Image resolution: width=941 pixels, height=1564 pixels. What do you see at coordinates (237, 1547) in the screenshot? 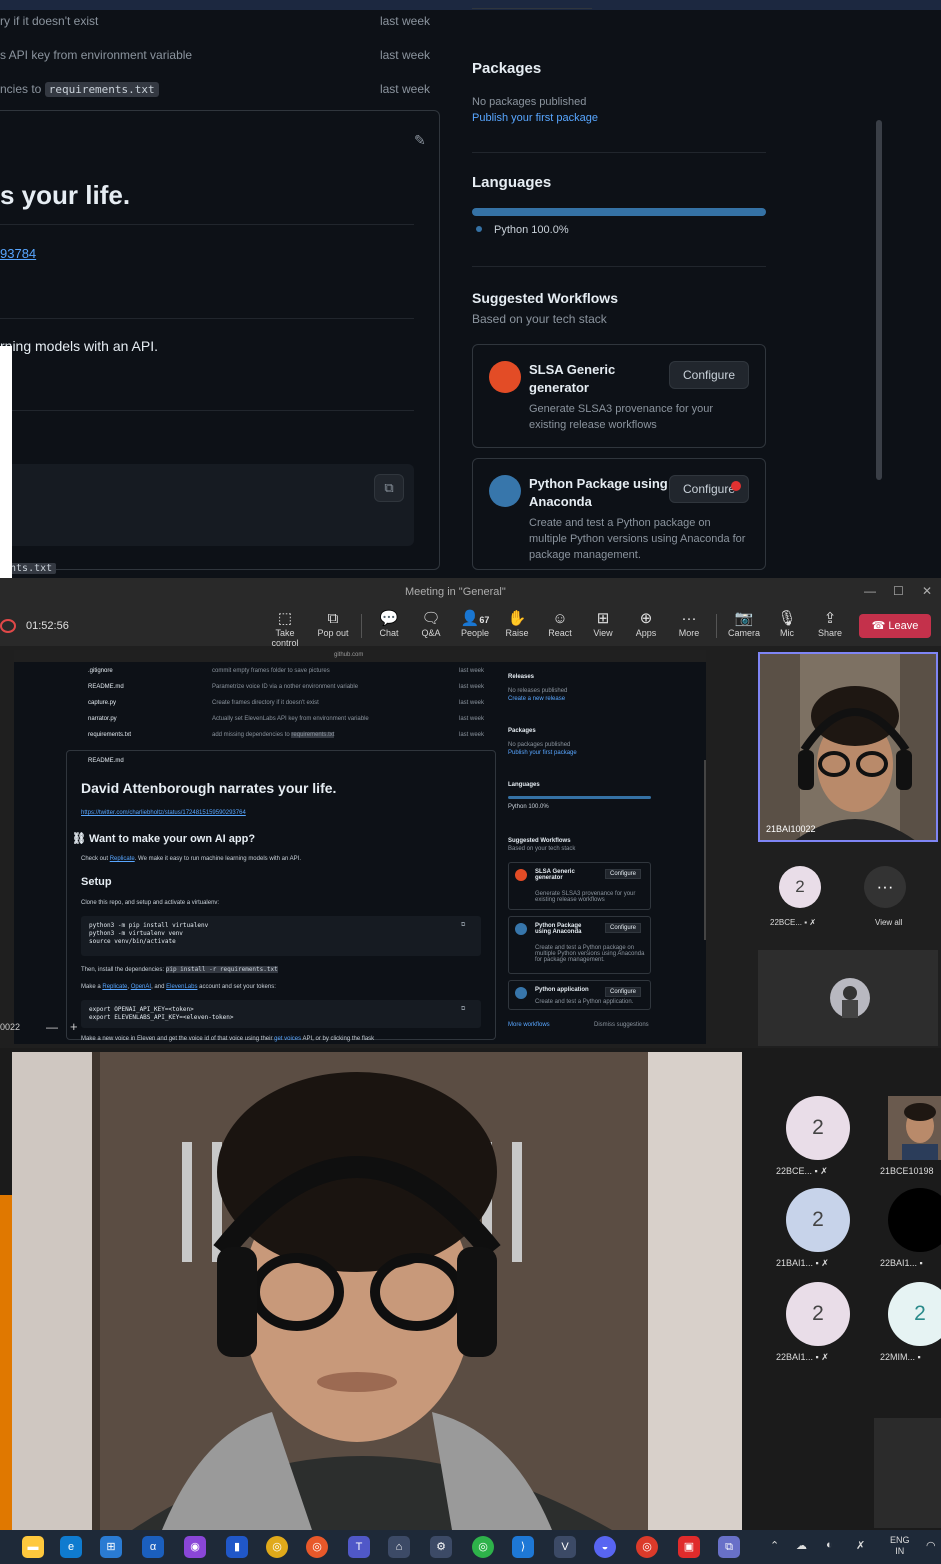
I see `app-icon: ▮` at bounding box center [237, 1547].